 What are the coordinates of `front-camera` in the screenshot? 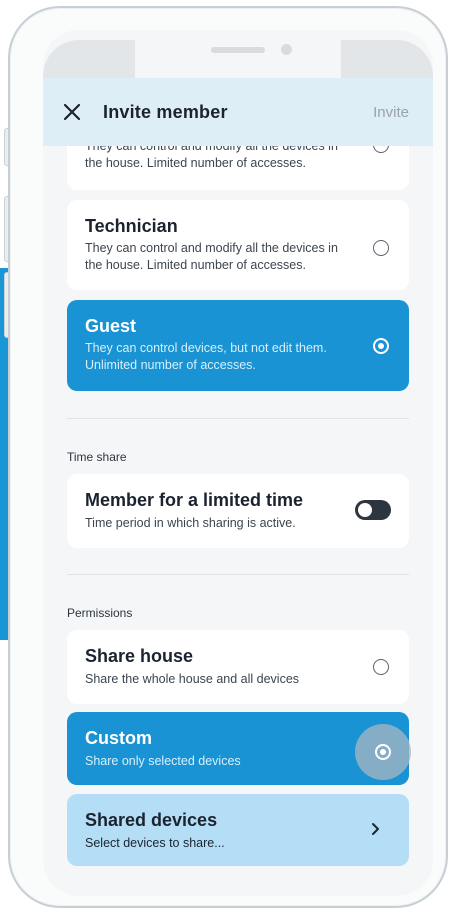 It's located at (286, 49).